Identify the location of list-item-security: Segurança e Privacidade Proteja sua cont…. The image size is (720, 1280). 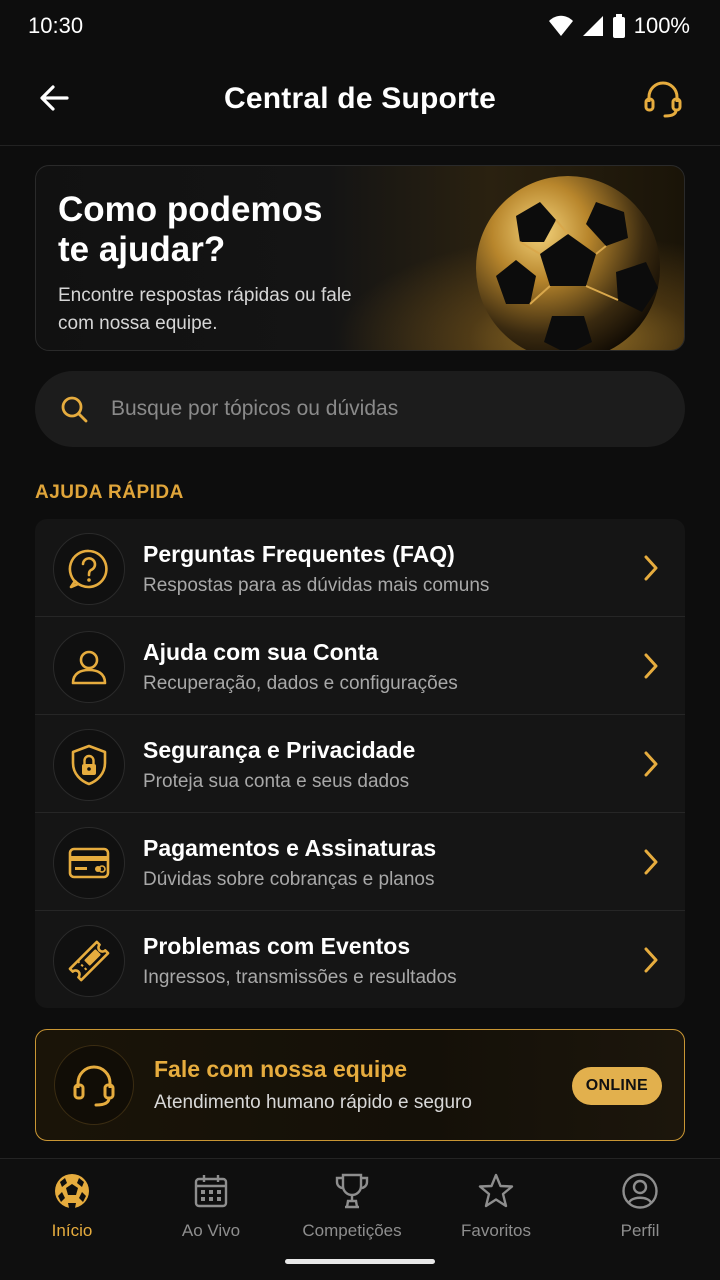
(360, 764).